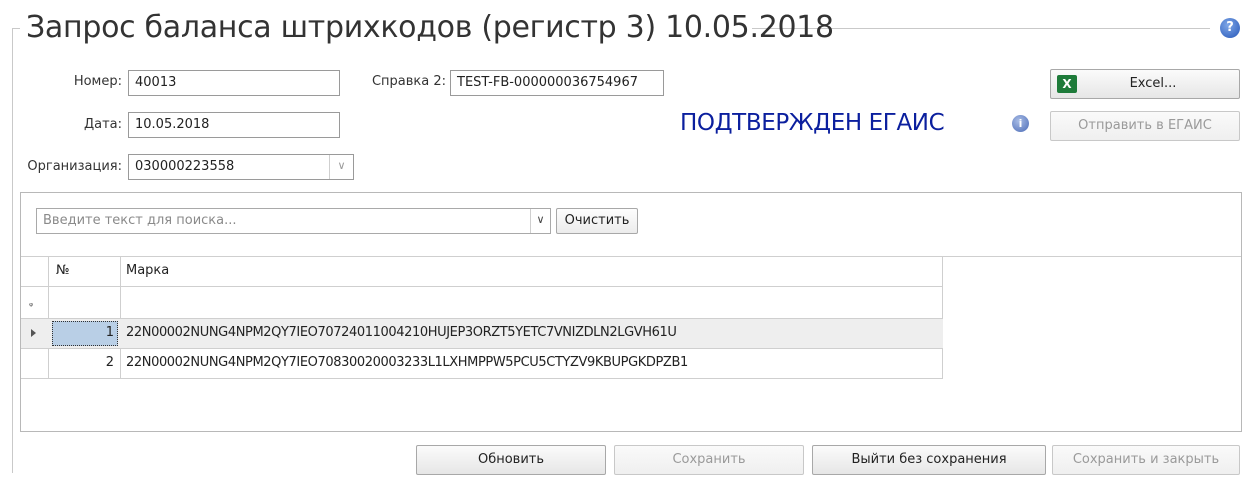 The height and width of the screenshot is (484, 1244). What do you see at coordinates (341, 167) in the screenshot?
I see `chevron-down-icon: ∨` at bounding box center [341, 167].